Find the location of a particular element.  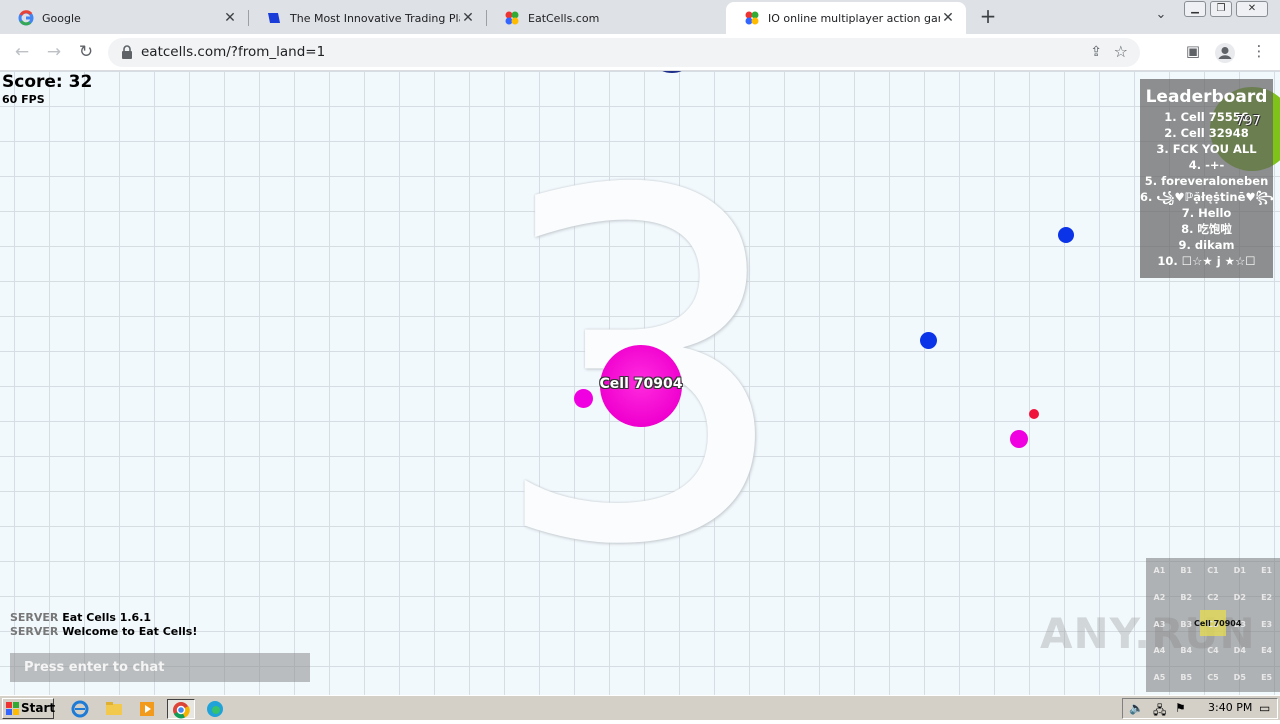

leaderboard-entry: 8. 吃饱啦 is located at coordinates (1206, 229).